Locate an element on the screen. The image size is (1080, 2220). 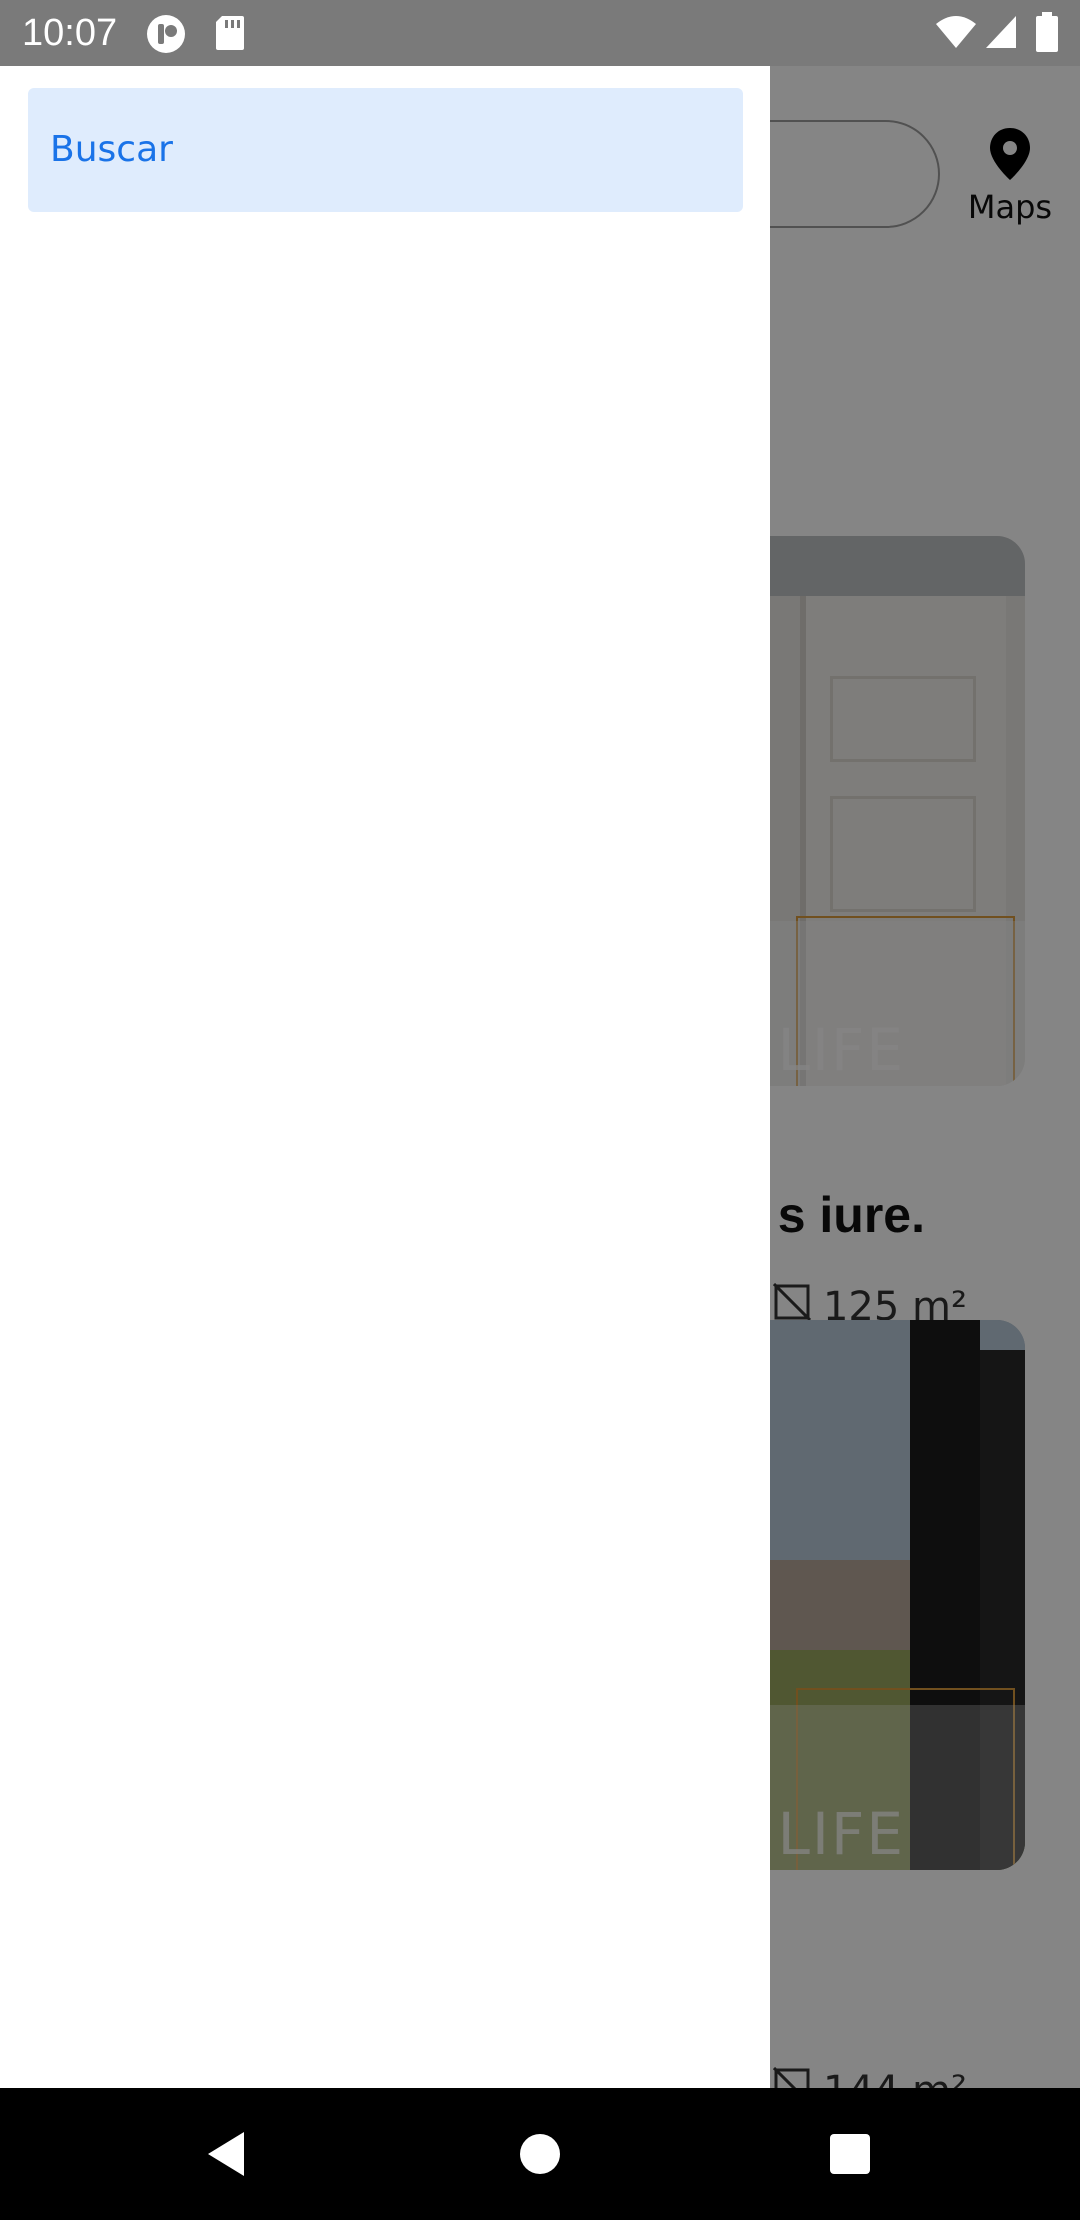
status-time: 10:07 is located at coordinates (70, 33).